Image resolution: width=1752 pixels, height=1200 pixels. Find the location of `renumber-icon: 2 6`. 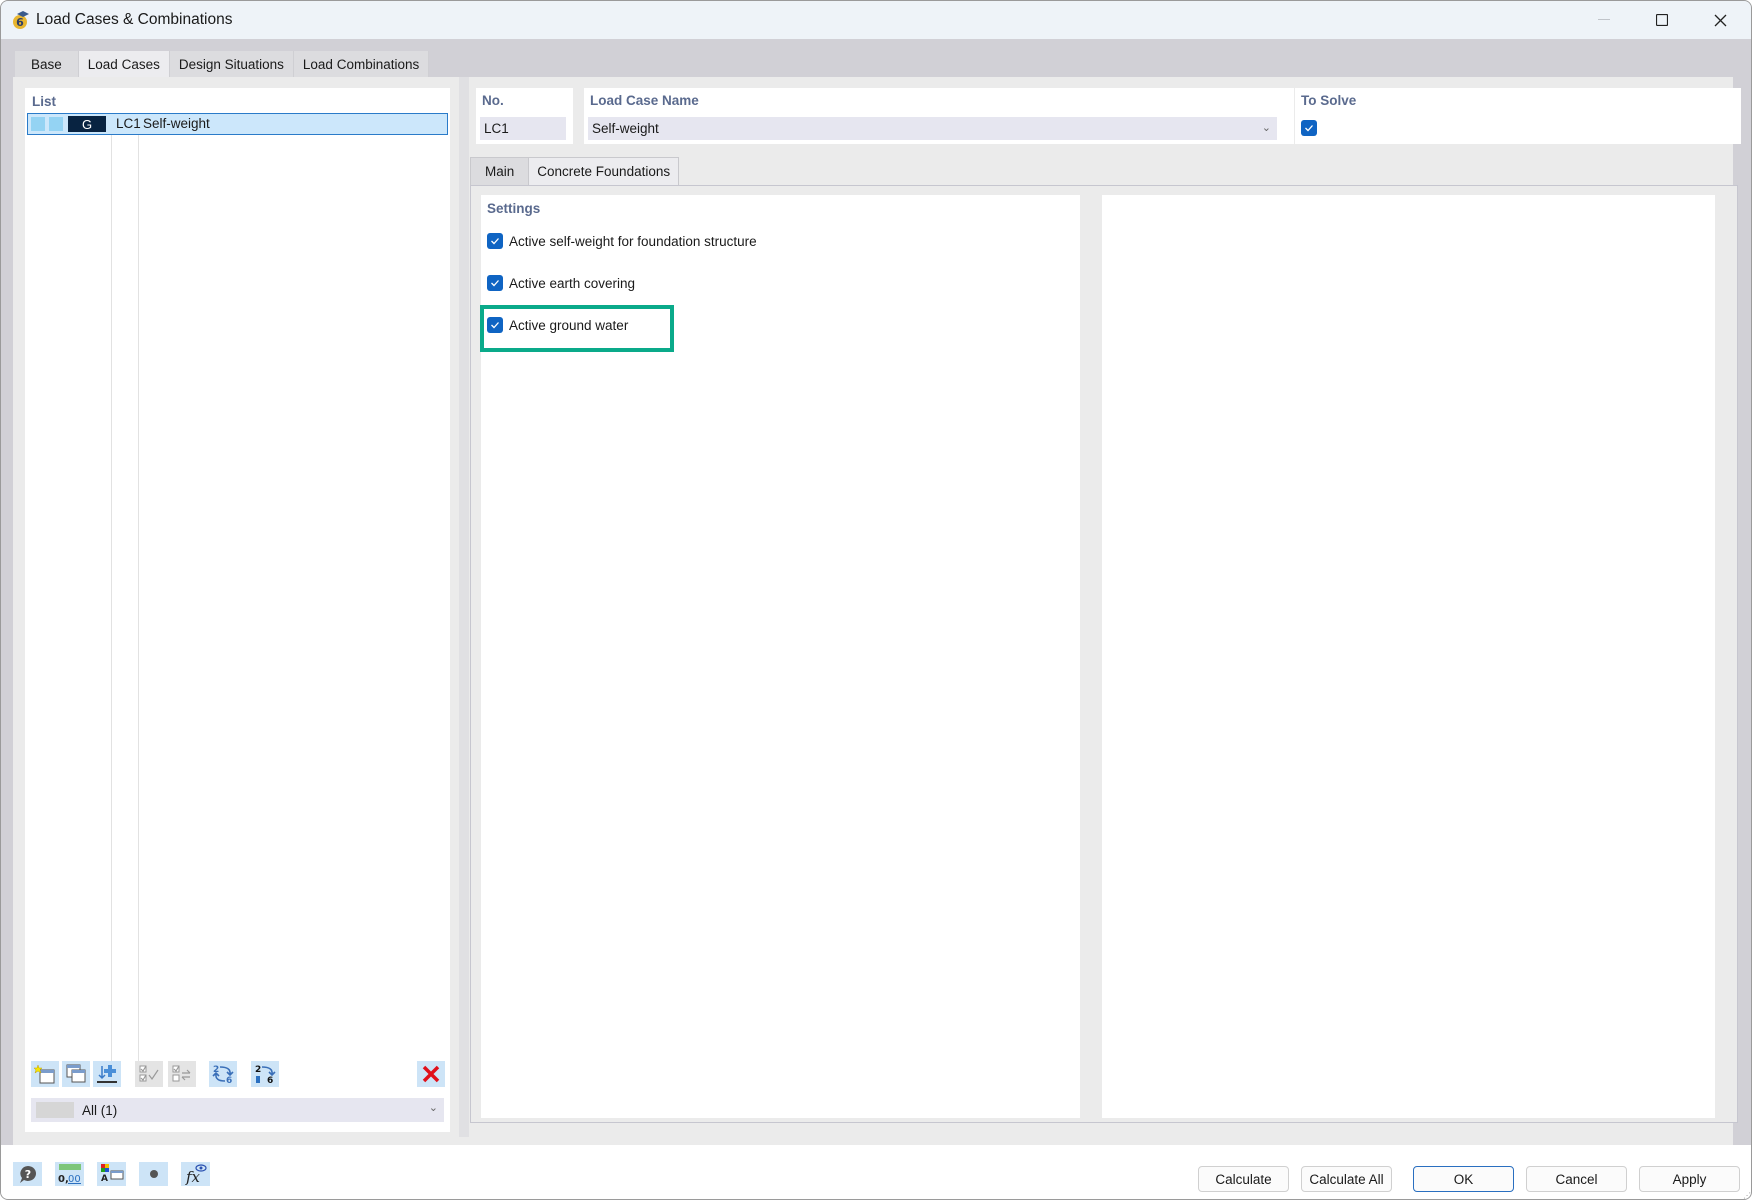

renumber-icon: 2 6 is located at coordinates (223, 1075).